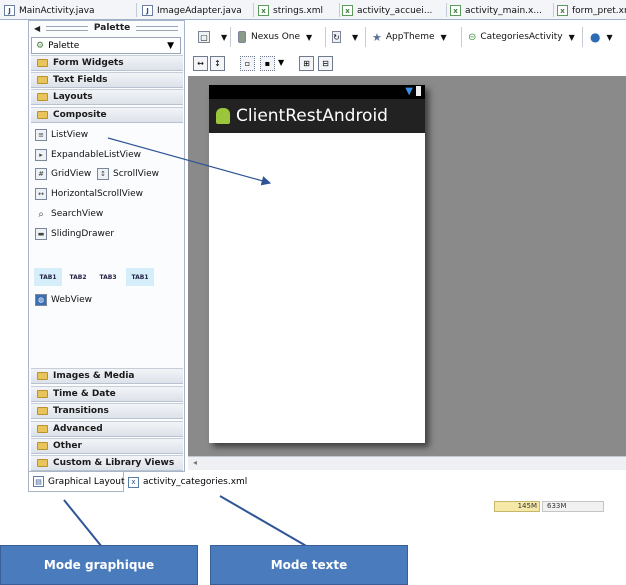 This screenshot has height=585, width=626. I want to click on widget-tabhost-tab2: TAB2, so click(78, 277).